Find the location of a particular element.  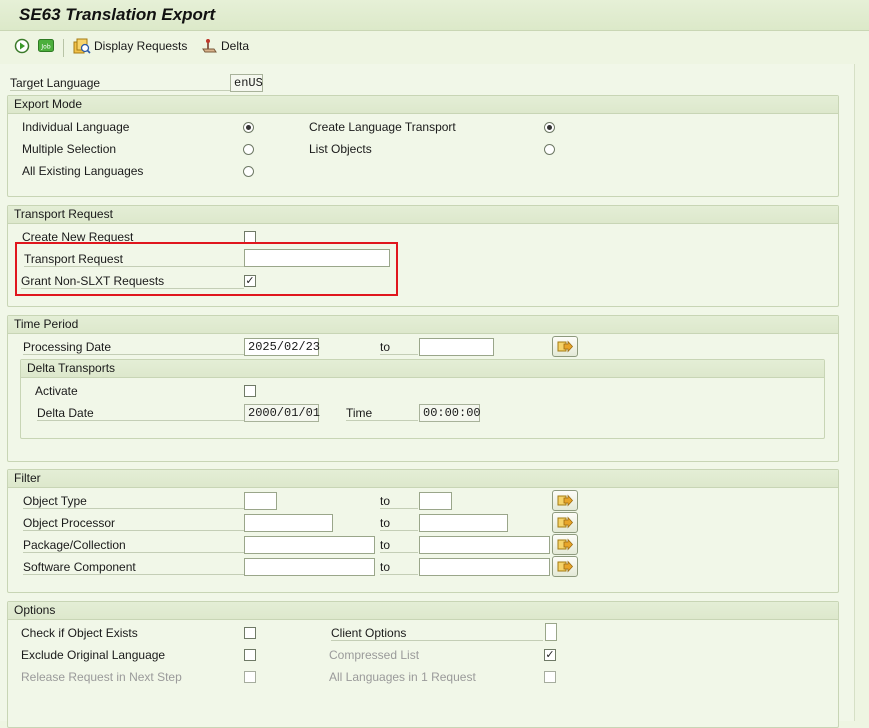

processing-date-label: Processing Date is located at coordinates (133, 347).